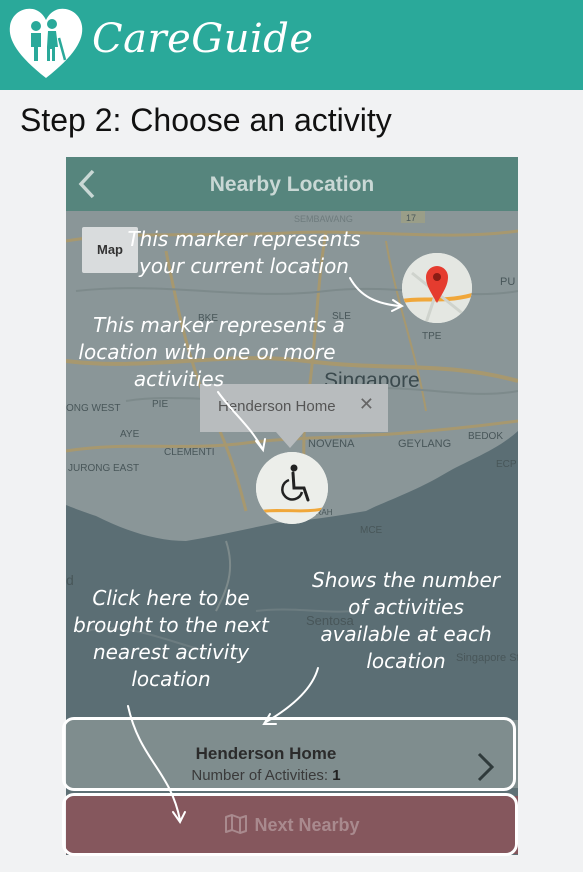  I want to click on map-label: PIE, so click(160, 404).